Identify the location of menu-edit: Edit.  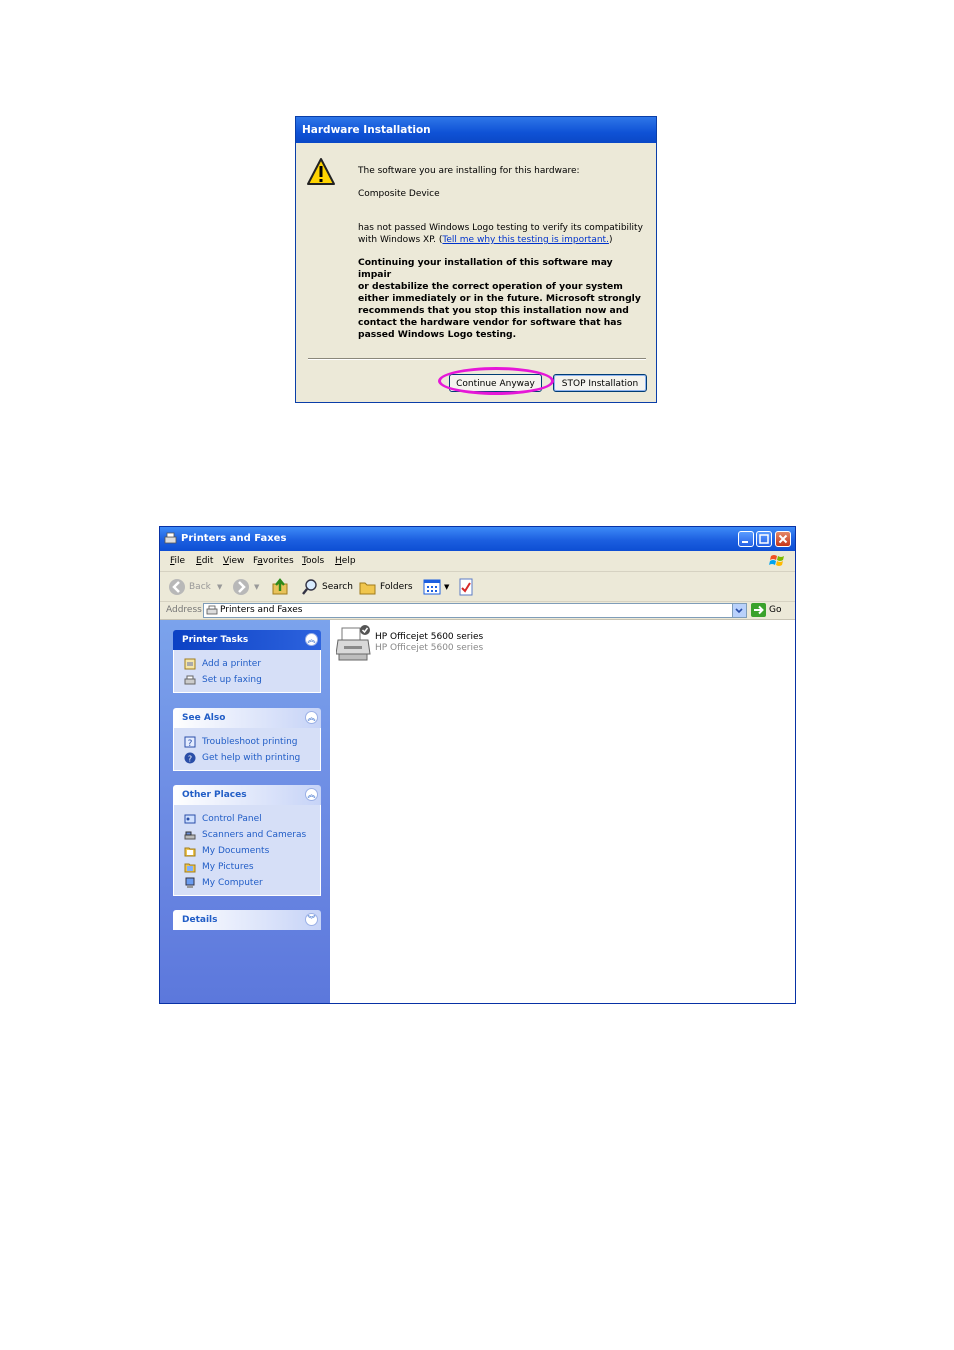
(204, 561).